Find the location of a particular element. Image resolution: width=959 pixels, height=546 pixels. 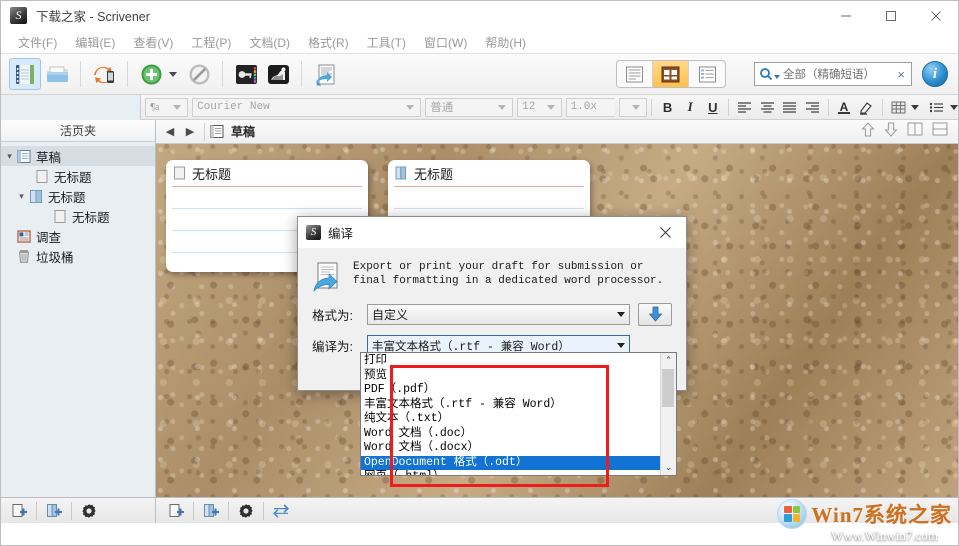

add-button is located at coordinates (151, 74).